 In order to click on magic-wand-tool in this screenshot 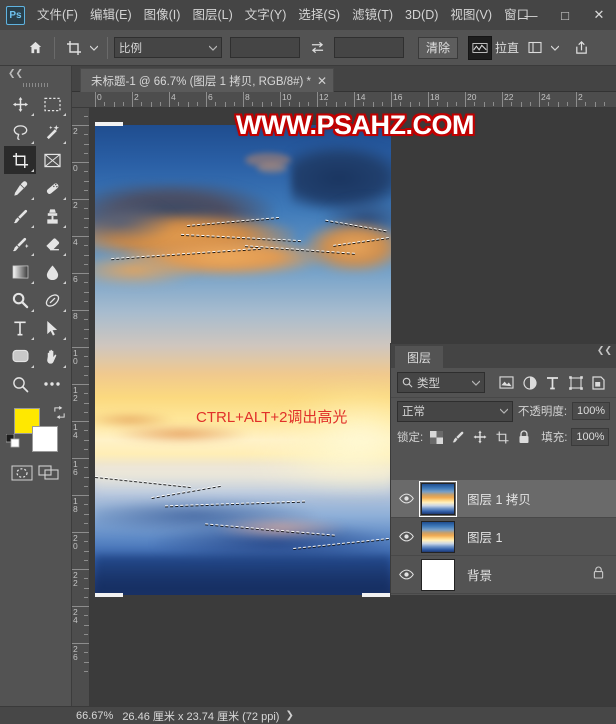, I will do `click(52, 132)`.